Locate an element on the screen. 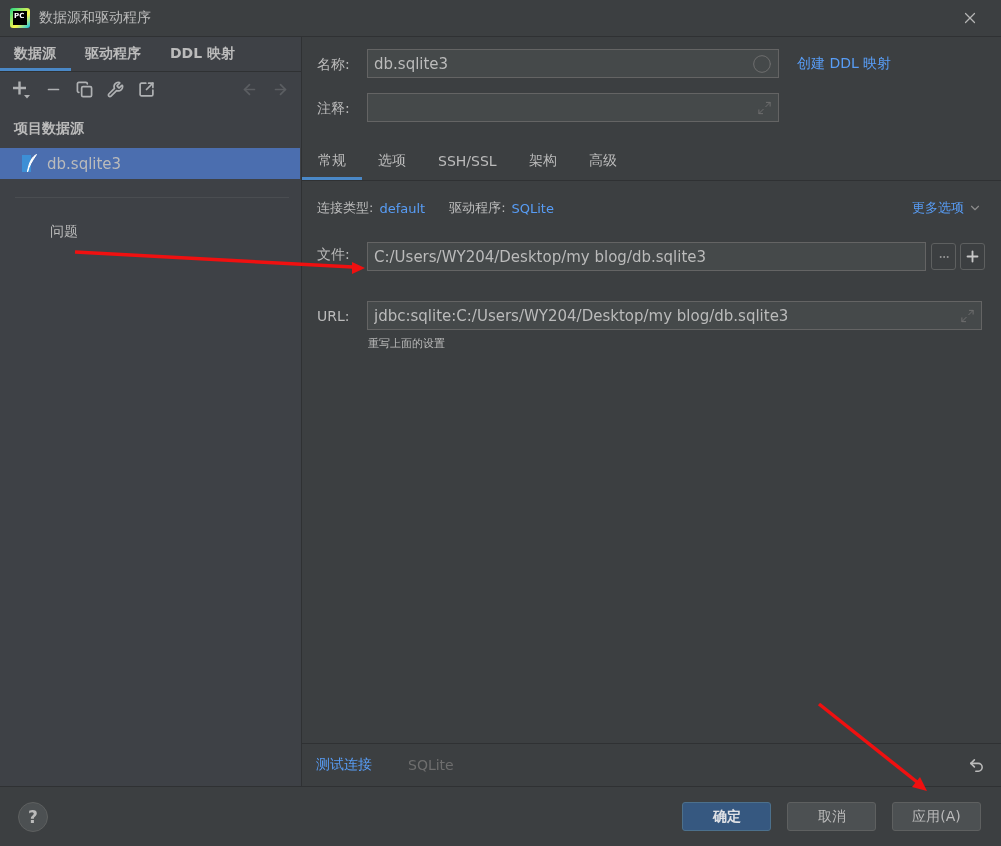  circle-icon is located at coordinates (762, 63).